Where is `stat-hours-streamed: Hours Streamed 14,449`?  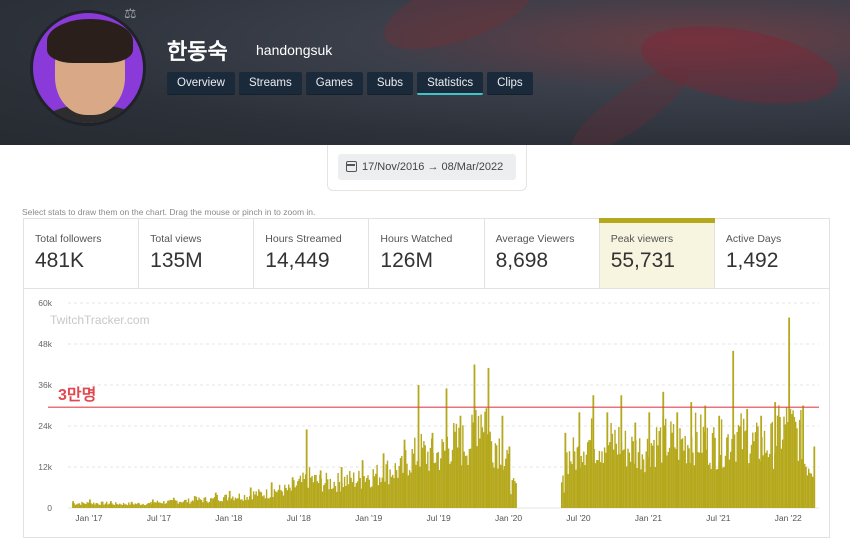
stat-hours-streamed: Hours Streamed 14,449 is located at coordinates (312, 253).